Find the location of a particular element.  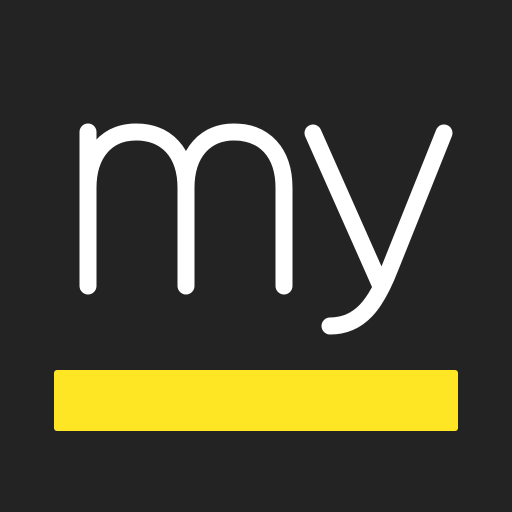

underline-bar is located at coordinates (256, 400).